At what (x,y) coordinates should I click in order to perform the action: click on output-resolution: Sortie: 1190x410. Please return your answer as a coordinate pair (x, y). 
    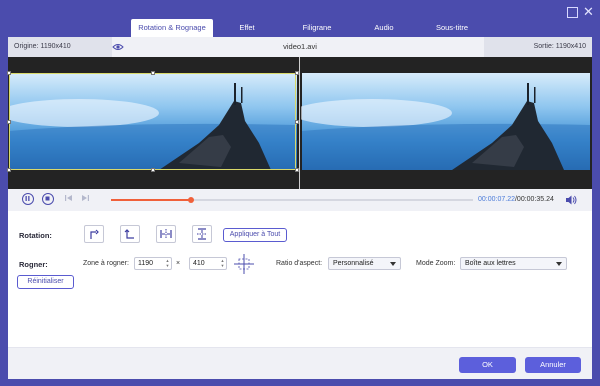
    Looking at the image, I should click on (538, 47).